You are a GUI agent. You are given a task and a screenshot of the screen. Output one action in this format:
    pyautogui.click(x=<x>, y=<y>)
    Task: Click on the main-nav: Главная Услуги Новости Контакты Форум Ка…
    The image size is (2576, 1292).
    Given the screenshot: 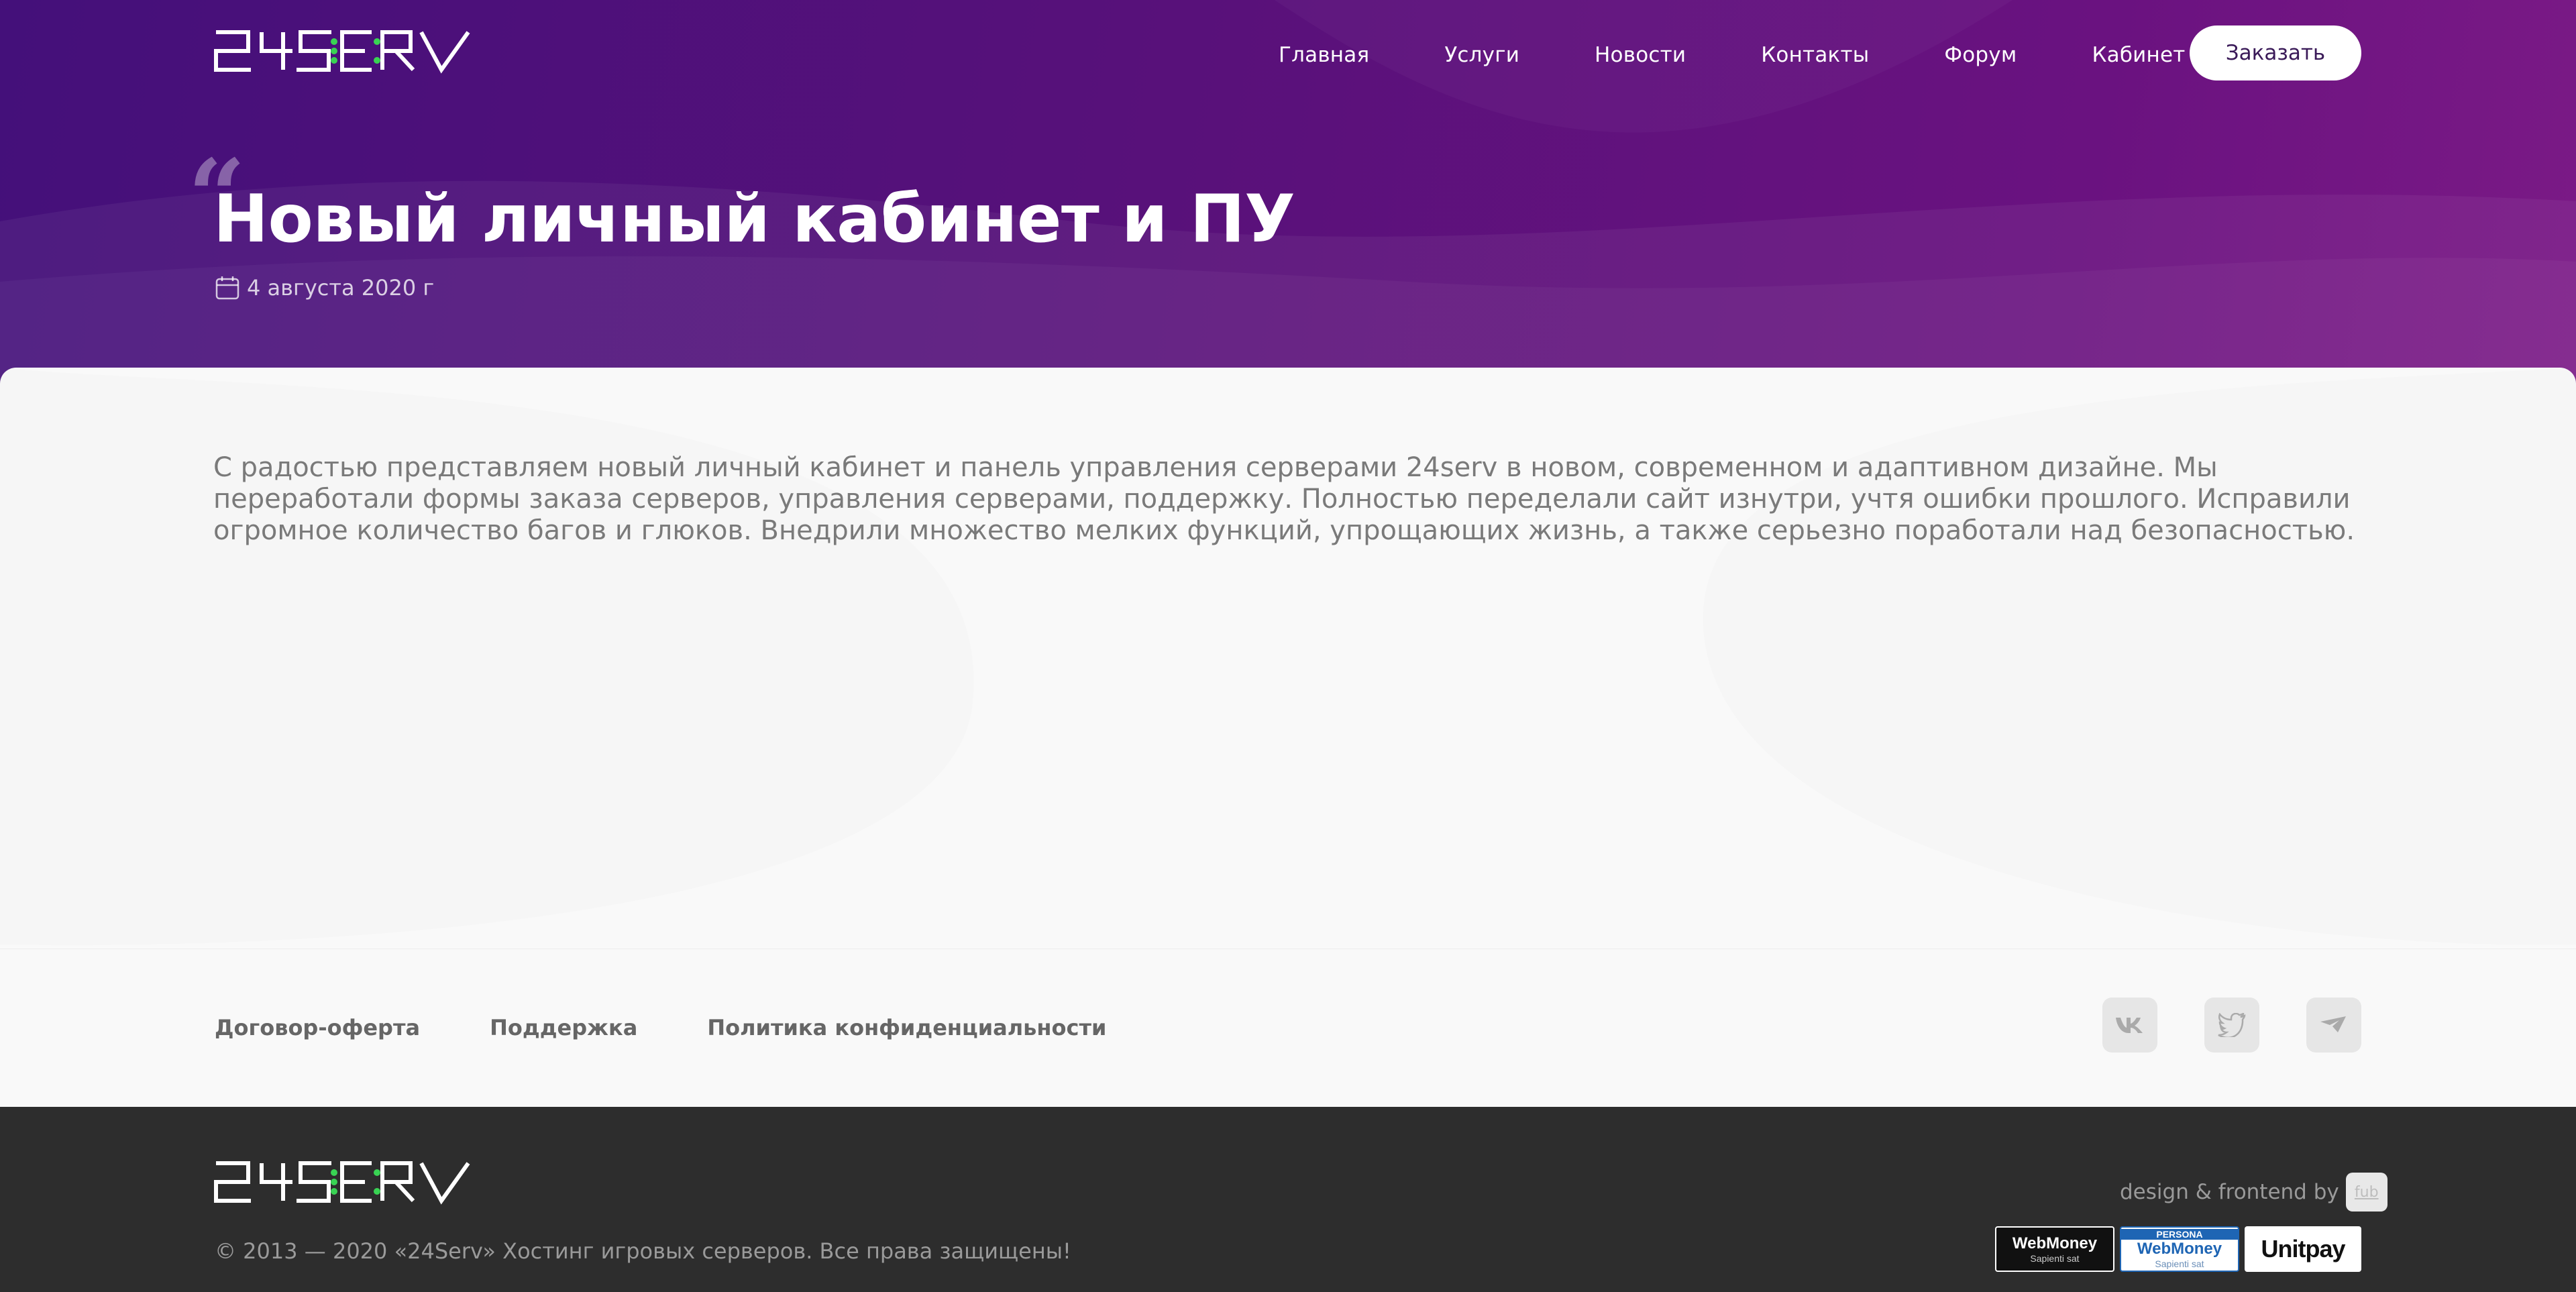 What is the action you would take?
    pyautogui.click(x=1751, y=55)
    